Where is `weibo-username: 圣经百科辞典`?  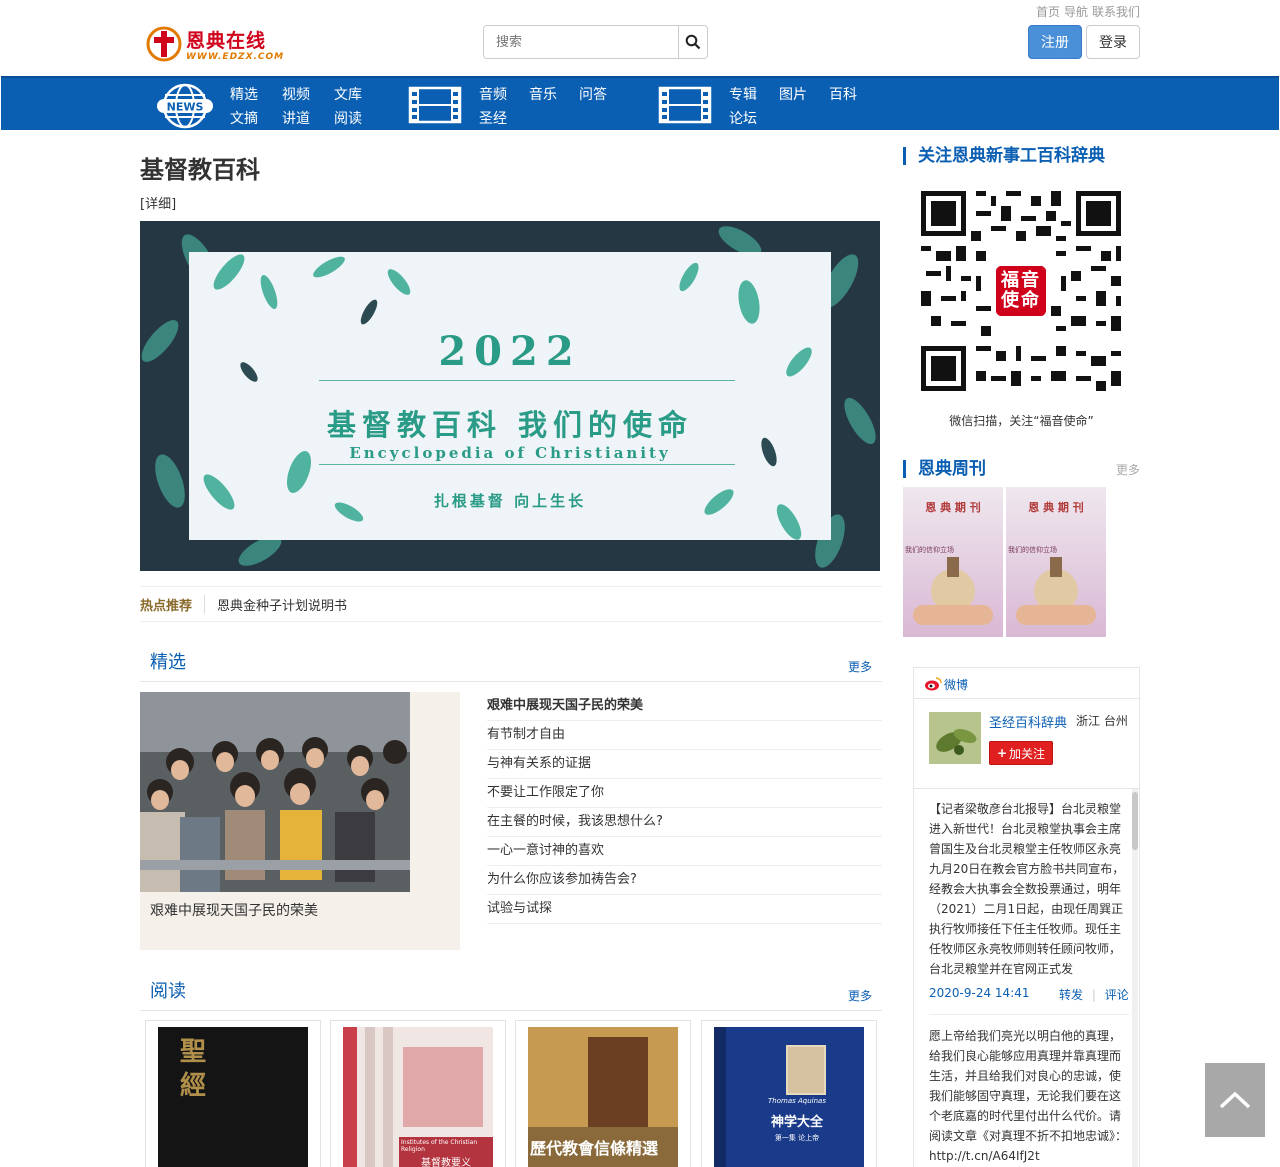
weibo-username: 圣经百科辞典 is located at coordinates (1028, 721).